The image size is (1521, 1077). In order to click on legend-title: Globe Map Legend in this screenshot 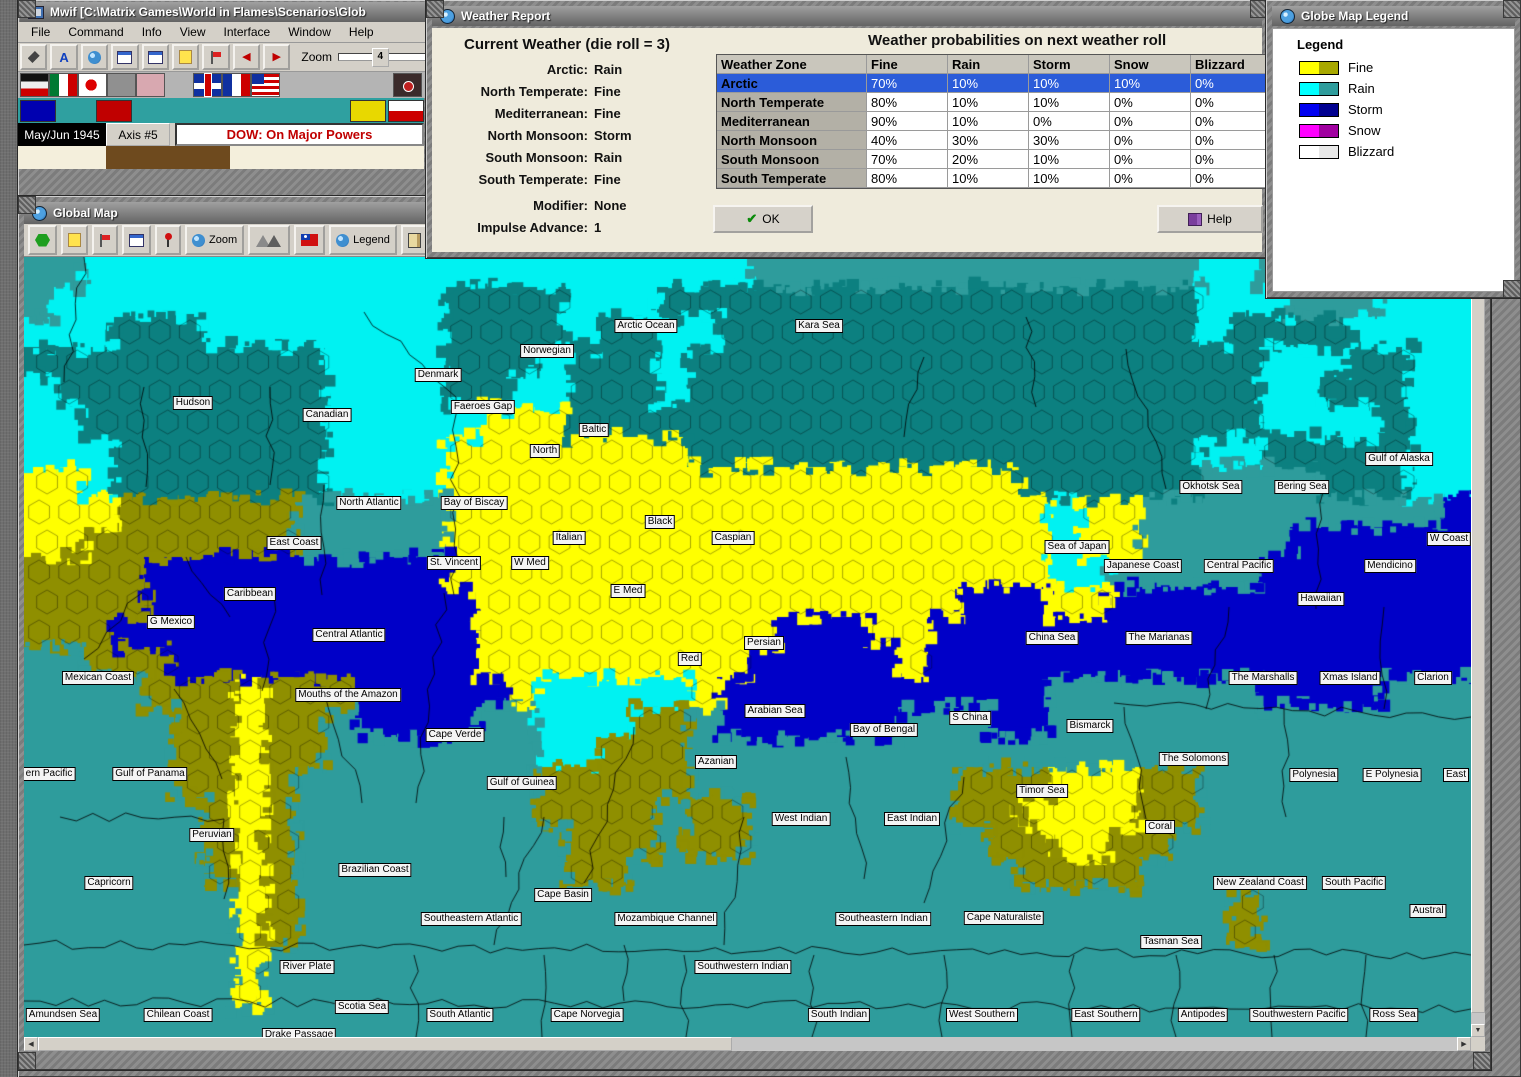, I will do `click(1355, 16)`.